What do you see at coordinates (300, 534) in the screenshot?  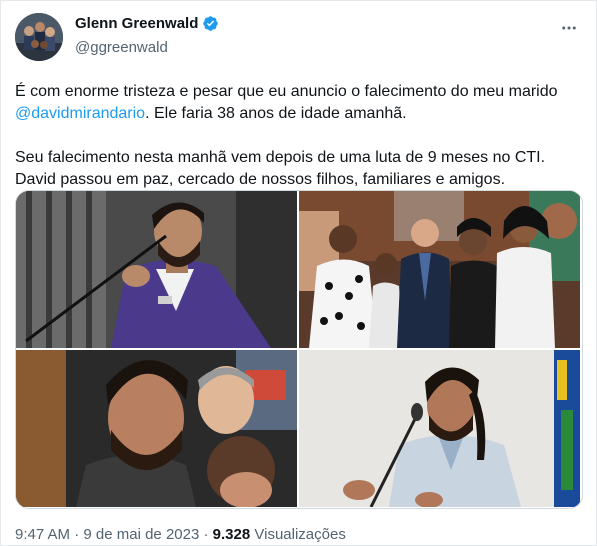 I see `views-label: Visualizações` at bounding box center [300, 534].